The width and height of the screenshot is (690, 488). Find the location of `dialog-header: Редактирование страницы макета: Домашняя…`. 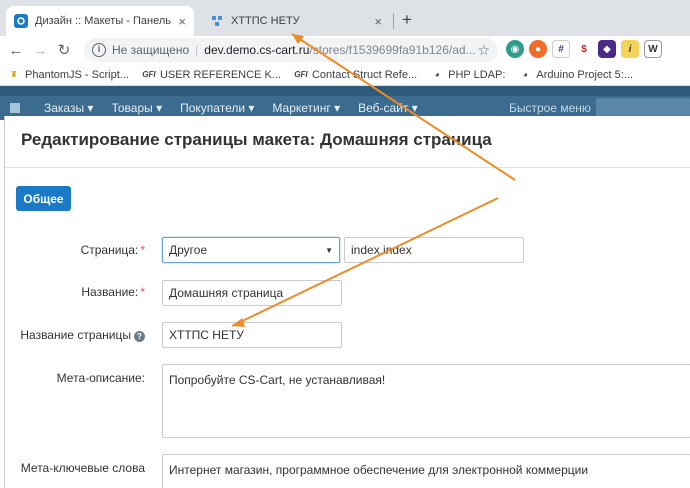

dialog-header: Редактирование страницы макета: Домашняя… is located at coordinates (347, 142).